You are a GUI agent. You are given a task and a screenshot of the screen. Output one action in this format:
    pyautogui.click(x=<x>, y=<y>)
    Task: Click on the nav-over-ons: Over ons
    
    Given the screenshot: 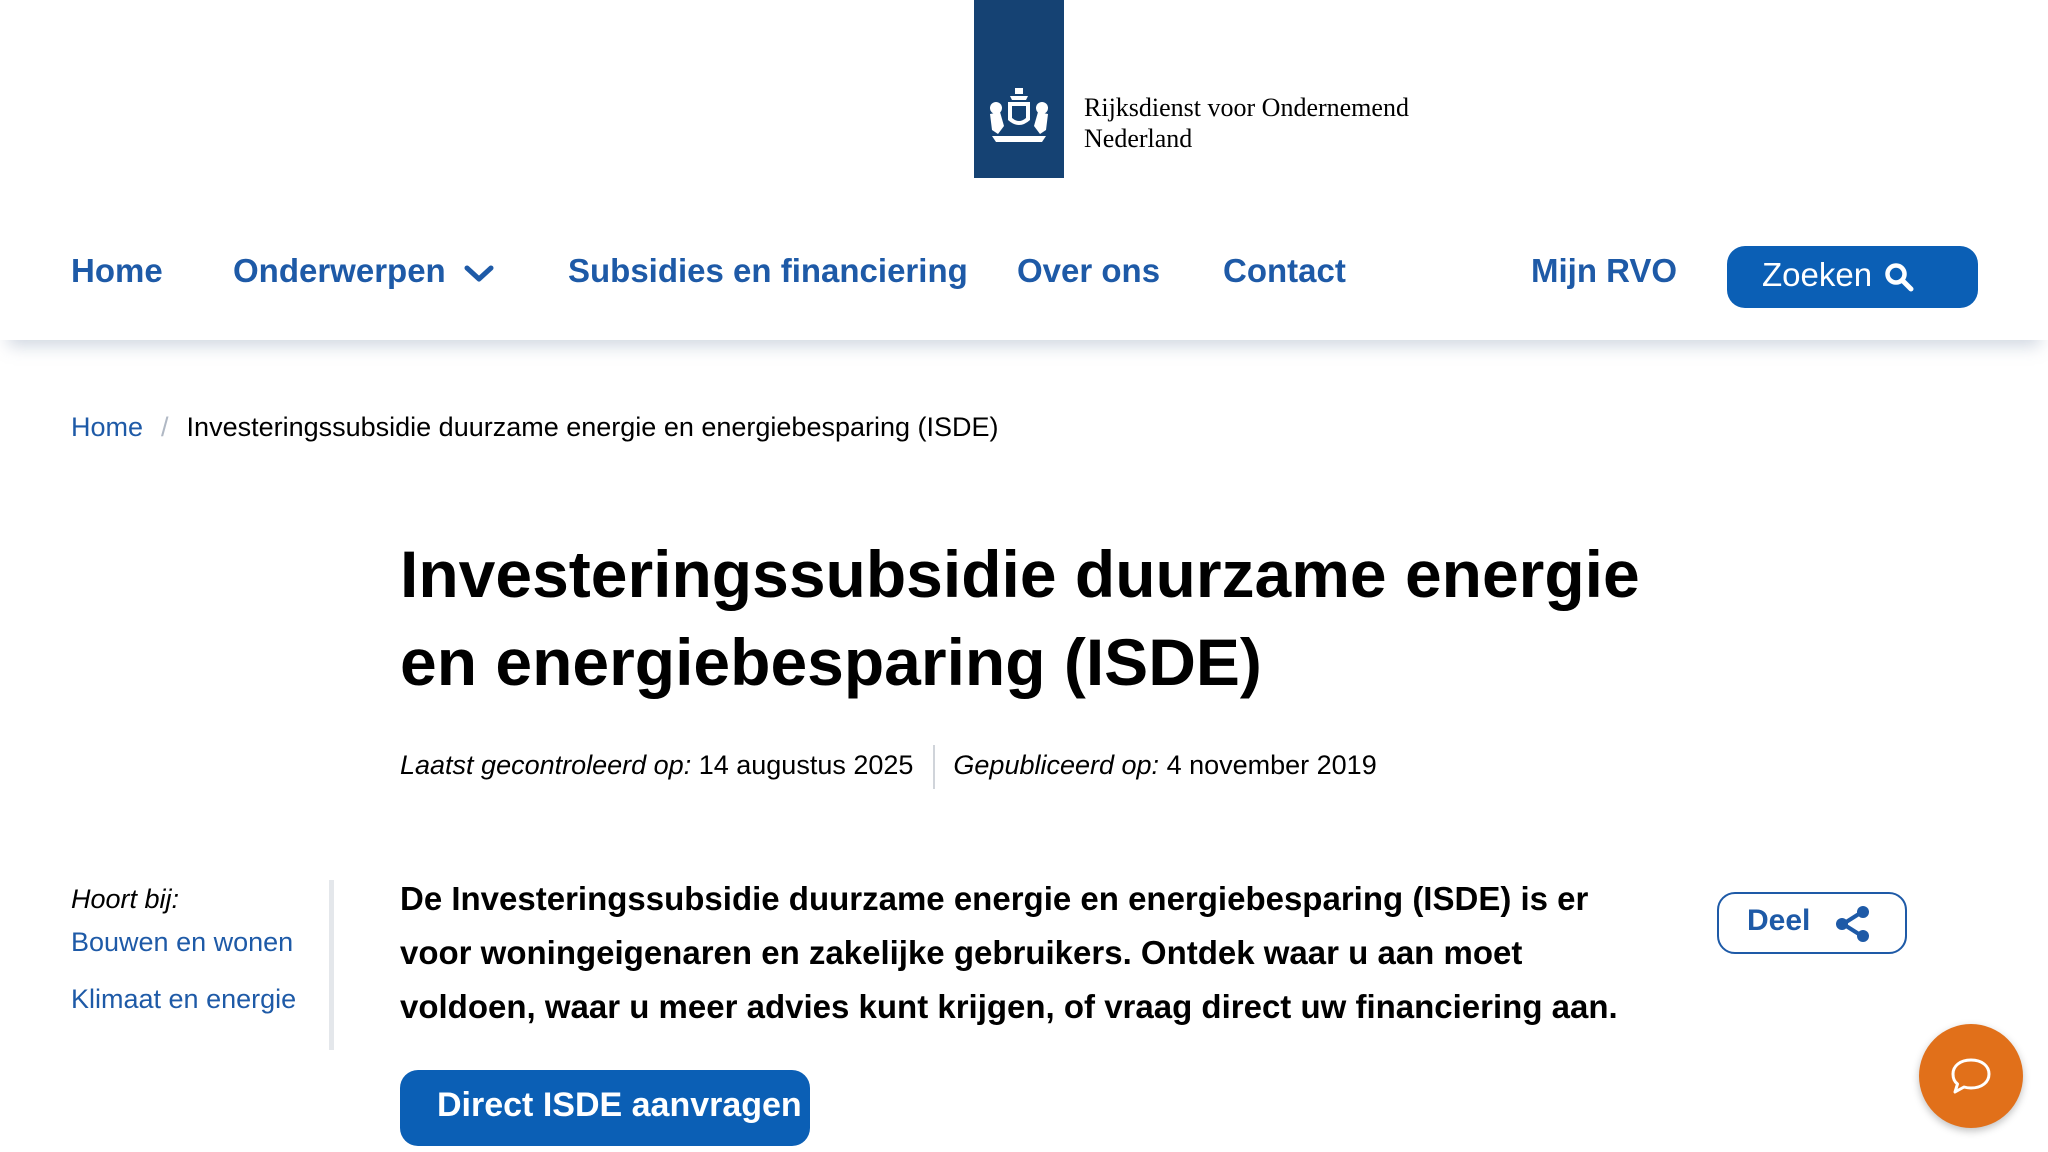 What is the action you would take?
    pyautogui.click(x=1088, y=271)
    